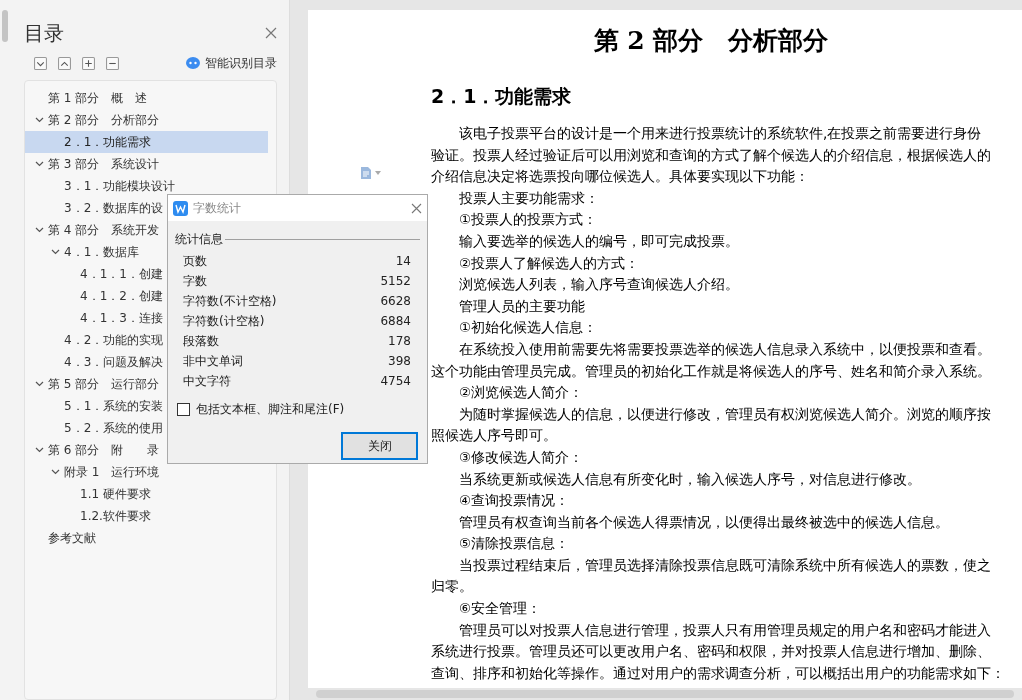 The width and height of the screenshot is (1022, 700). Describe the element at coordinates (711, 371) in the screenshot. I see `paragraph-line: 这个功能由管理员完成。管理员的初始化工作就是将候选人的序号、姓名和简介录入系统。` at that location.